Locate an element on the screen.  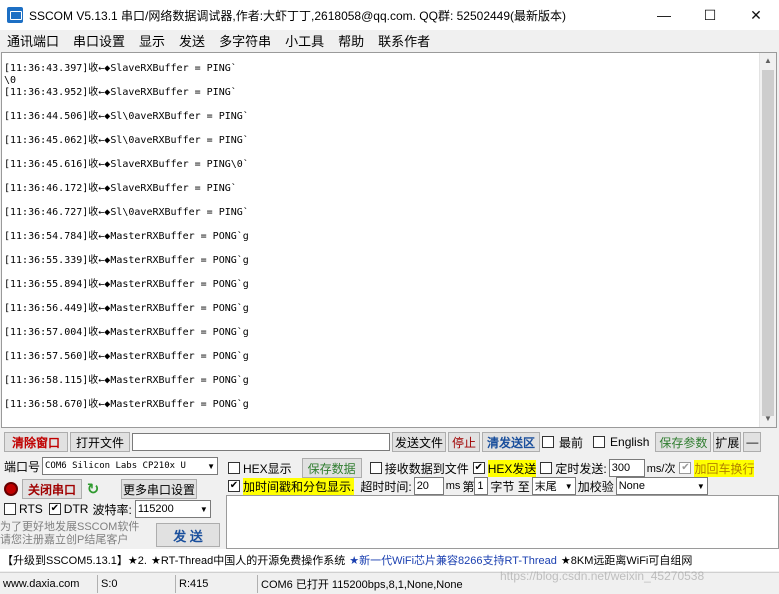
log-line: [11:36:56.449]收←◆MasterRXBuffer = PONG`g is located at coordinates (126, 308).